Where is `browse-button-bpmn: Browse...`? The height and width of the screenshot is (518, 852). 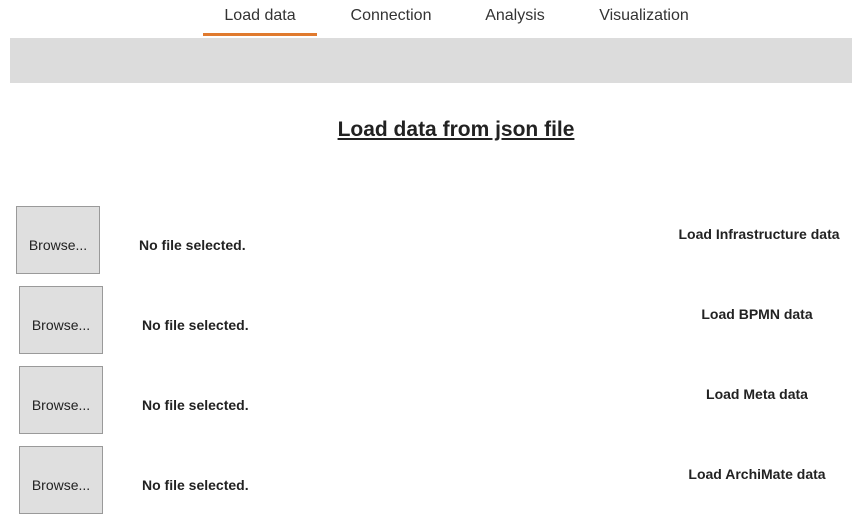
browse-button-bpmn: Browse... is located at coordinates (61, 320).